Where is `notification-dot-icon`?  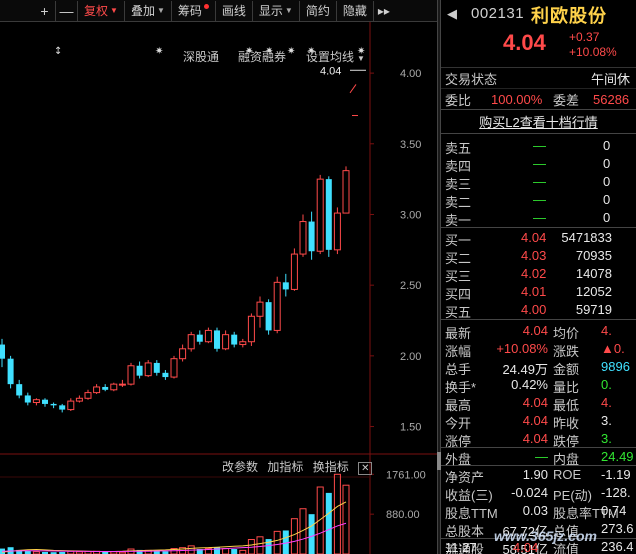
notification-dot-icon is located at coordinates (206, 6).